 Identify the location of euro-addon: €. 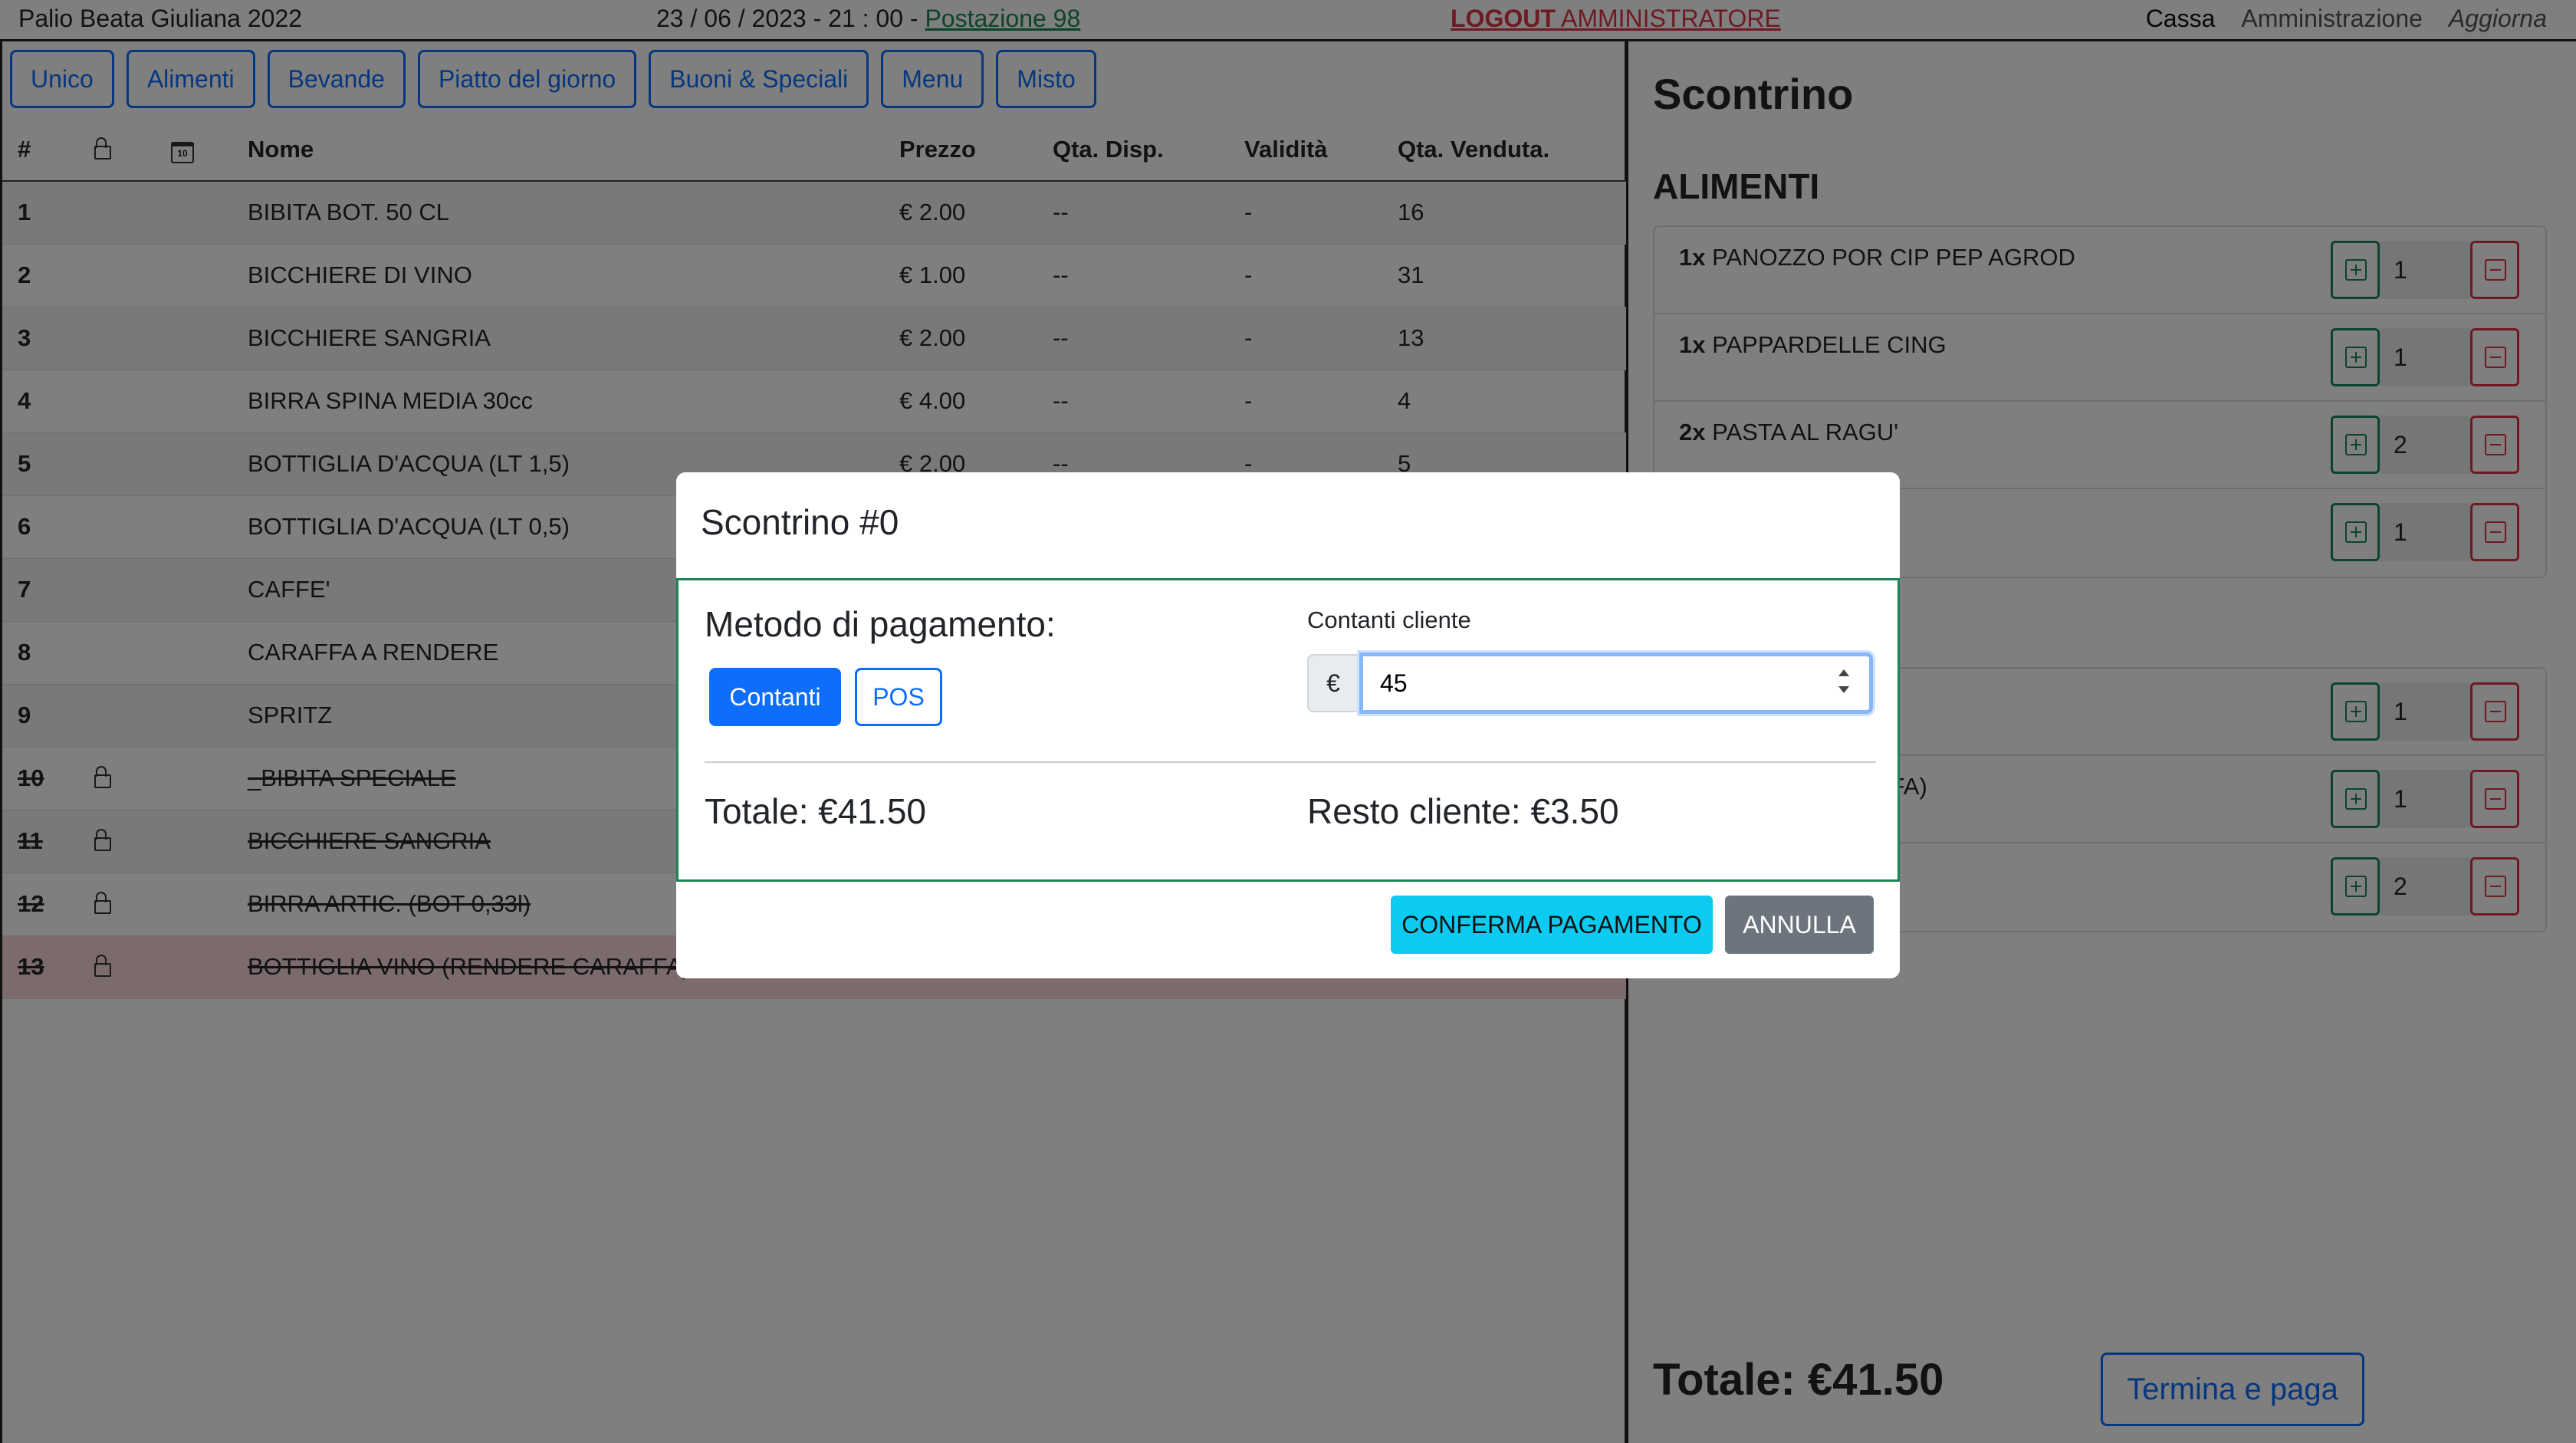
(1333, 683).